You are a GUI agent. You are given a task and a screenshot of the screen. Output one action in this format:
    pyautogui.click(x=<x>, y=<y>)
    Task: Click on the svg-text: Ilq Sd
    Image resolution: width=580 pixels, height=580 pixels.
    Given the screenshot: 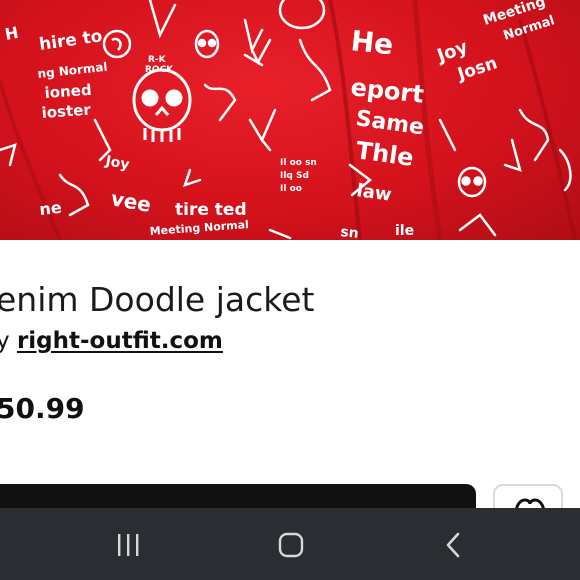 What is the action you would take?
    pyautogui.click(x=294, y=176)
    